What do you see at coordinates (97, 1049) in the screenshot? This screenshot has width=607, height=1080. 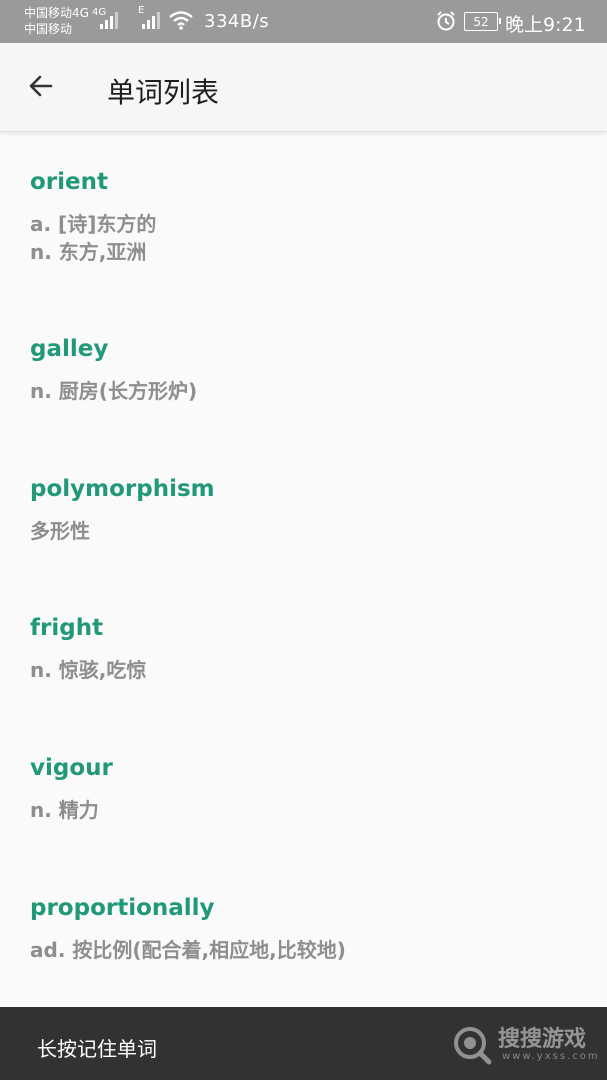 I see `toast-message: 长按记住单词` at bounding box center [97, 1049].